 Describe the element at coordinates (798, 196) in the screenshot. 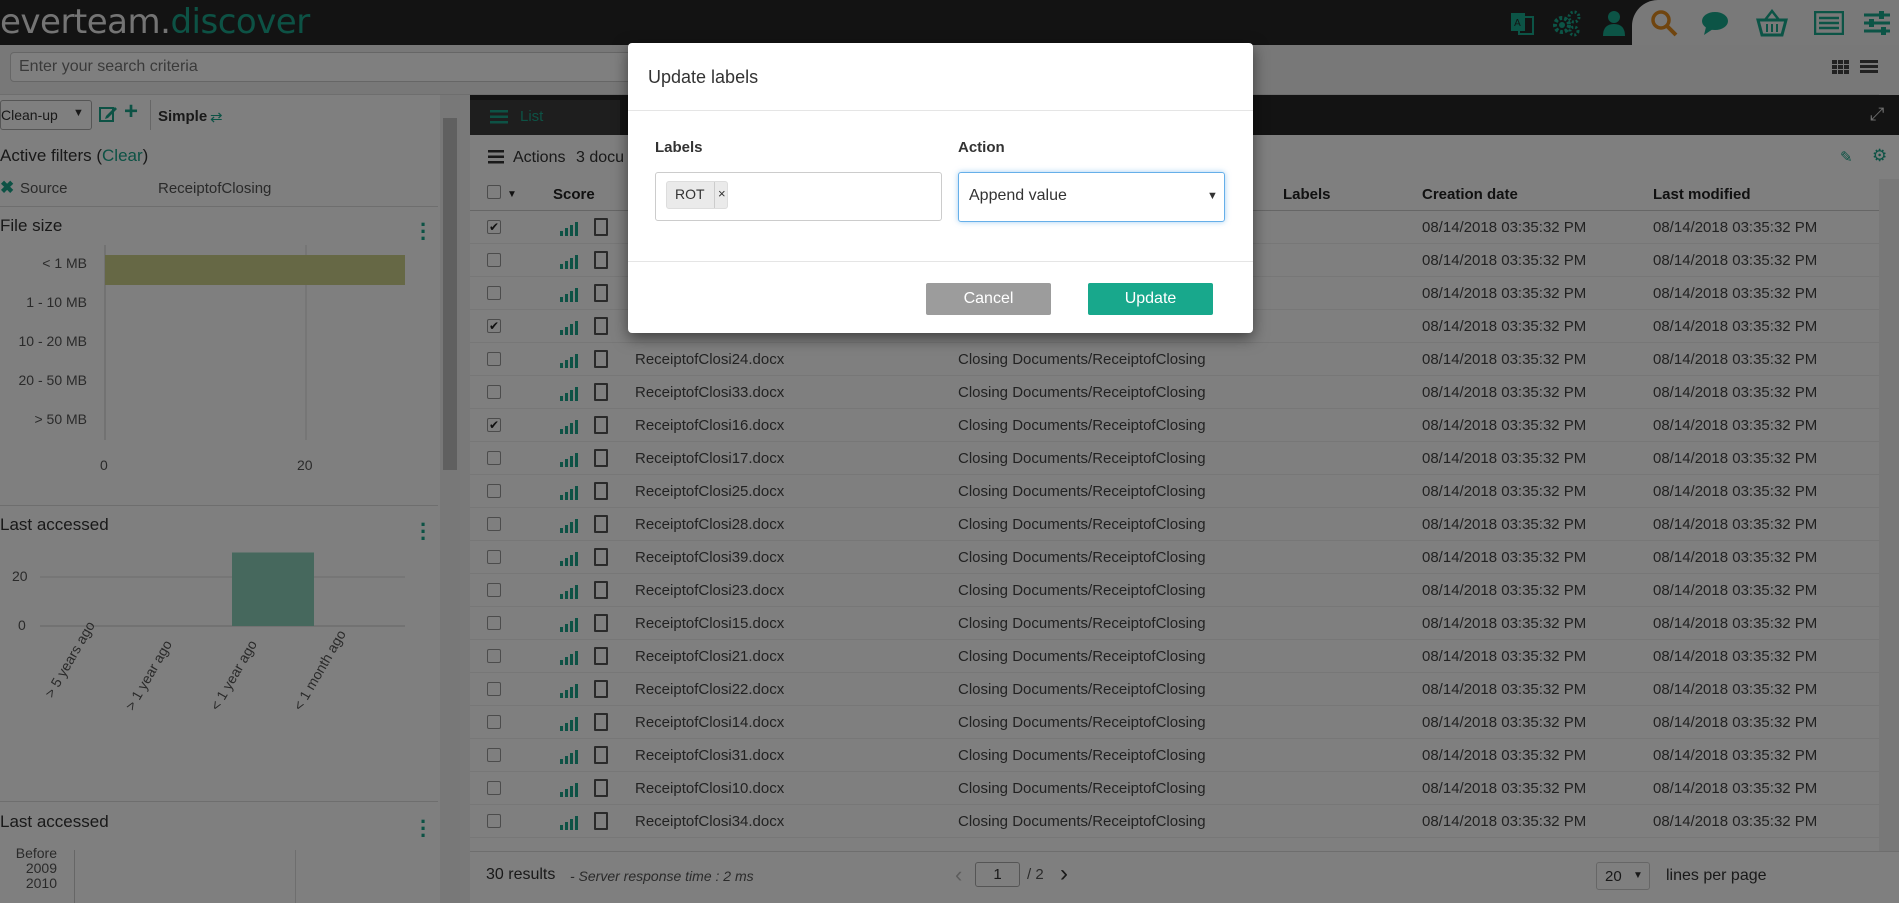

I see `labels-input: ROT ×` at that location.